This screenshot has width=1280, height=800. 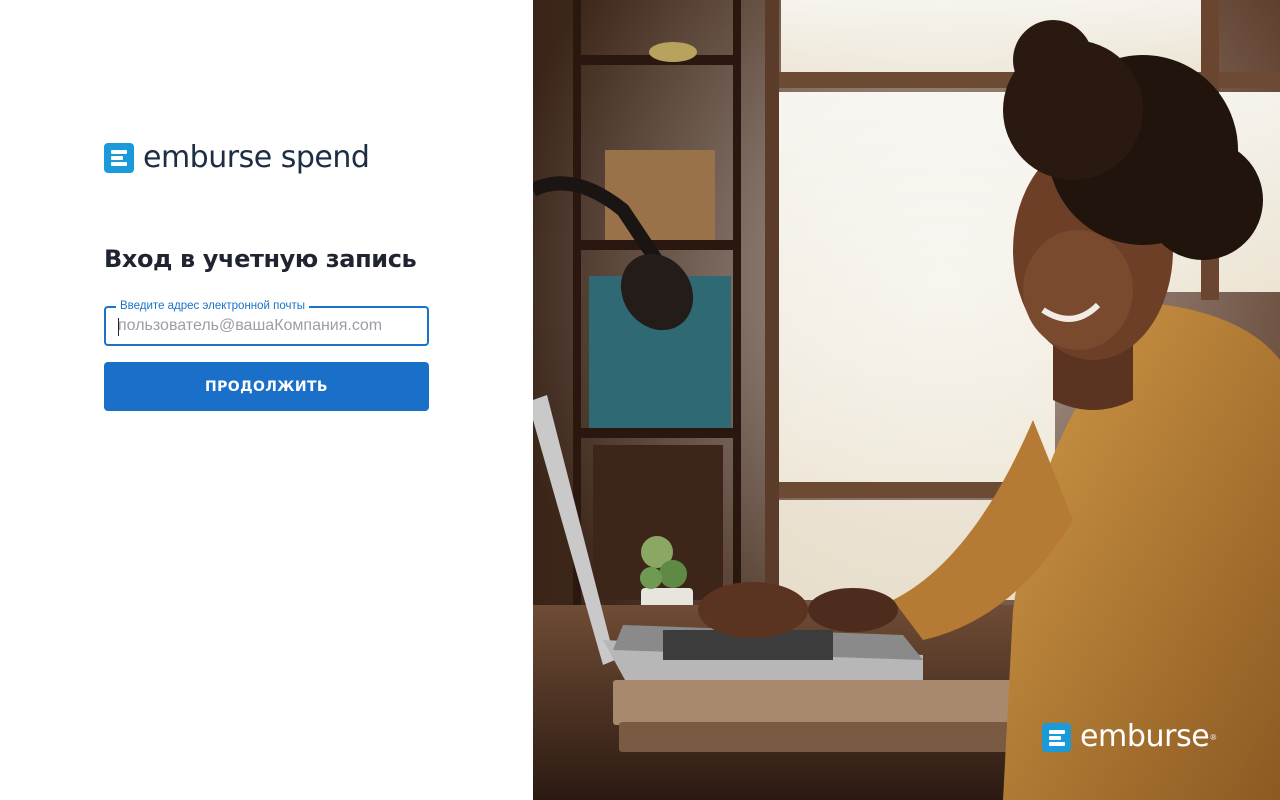 I want to click on emburse-watermark-logo: emburse ®, so click(x=1129, y=737).